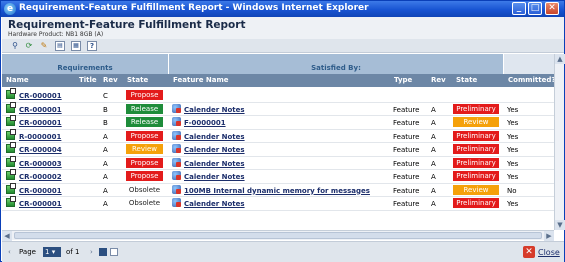 This screenshot has width=565, height=262. What do you see at coordinates (114, 252) in the screenshot?
I see `page-view-icon` at bounding box center [114, 252].